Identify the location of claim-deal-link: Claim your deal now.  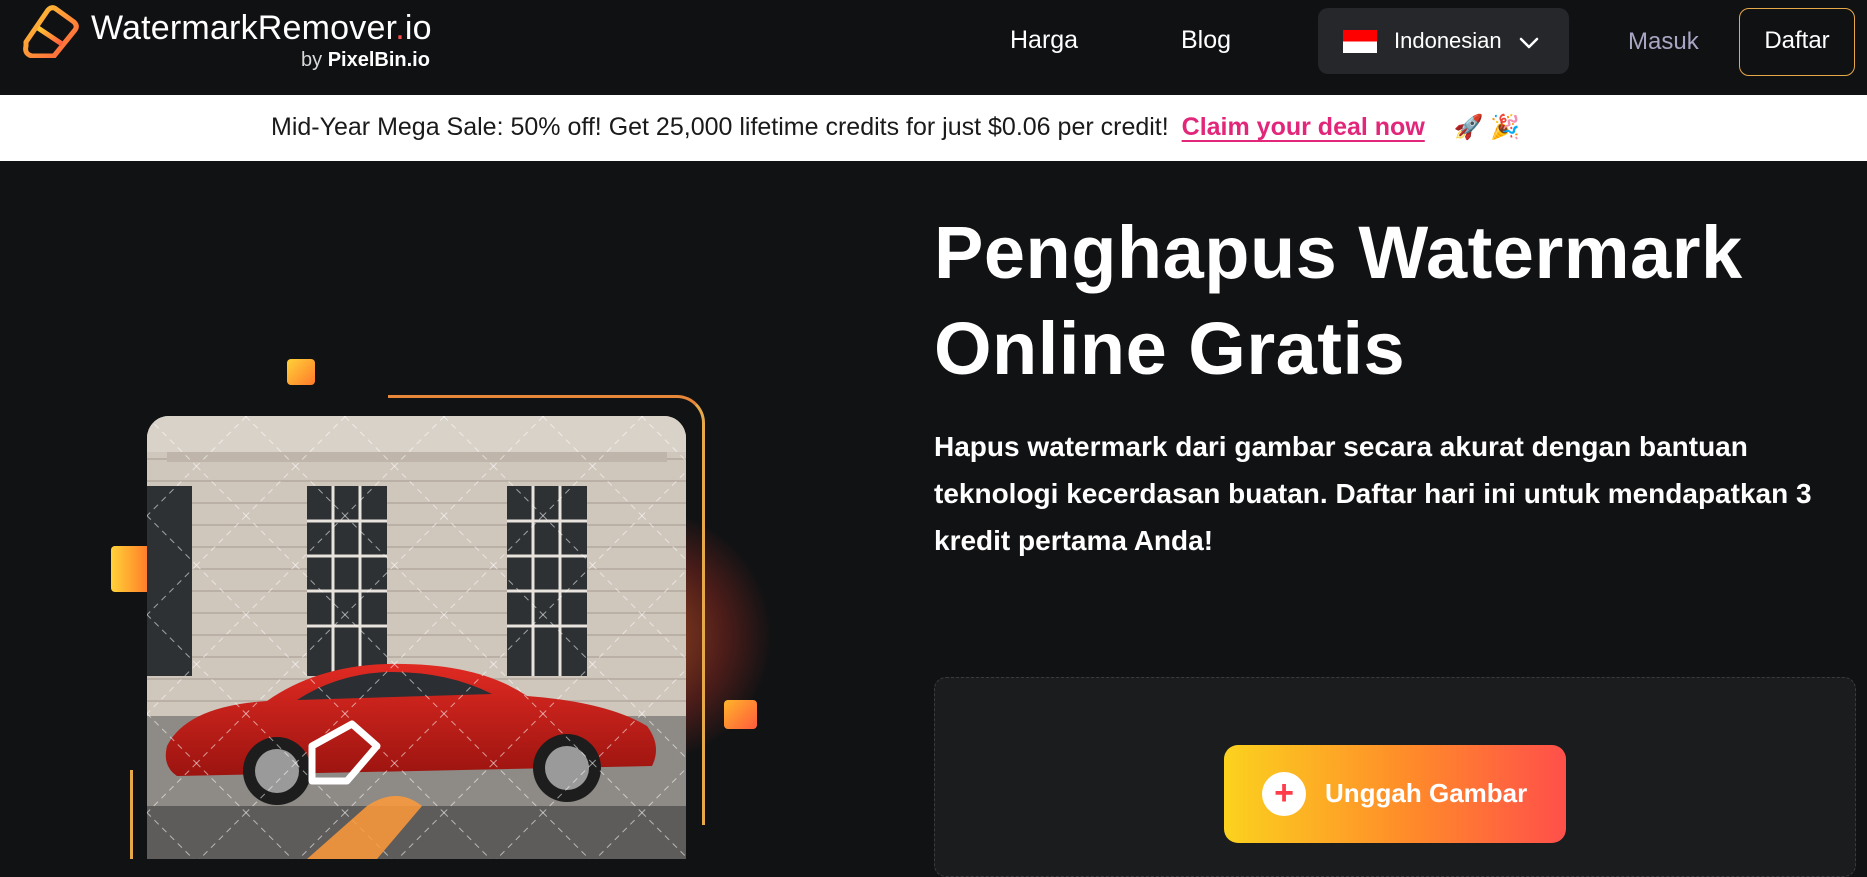
(1303, 127).